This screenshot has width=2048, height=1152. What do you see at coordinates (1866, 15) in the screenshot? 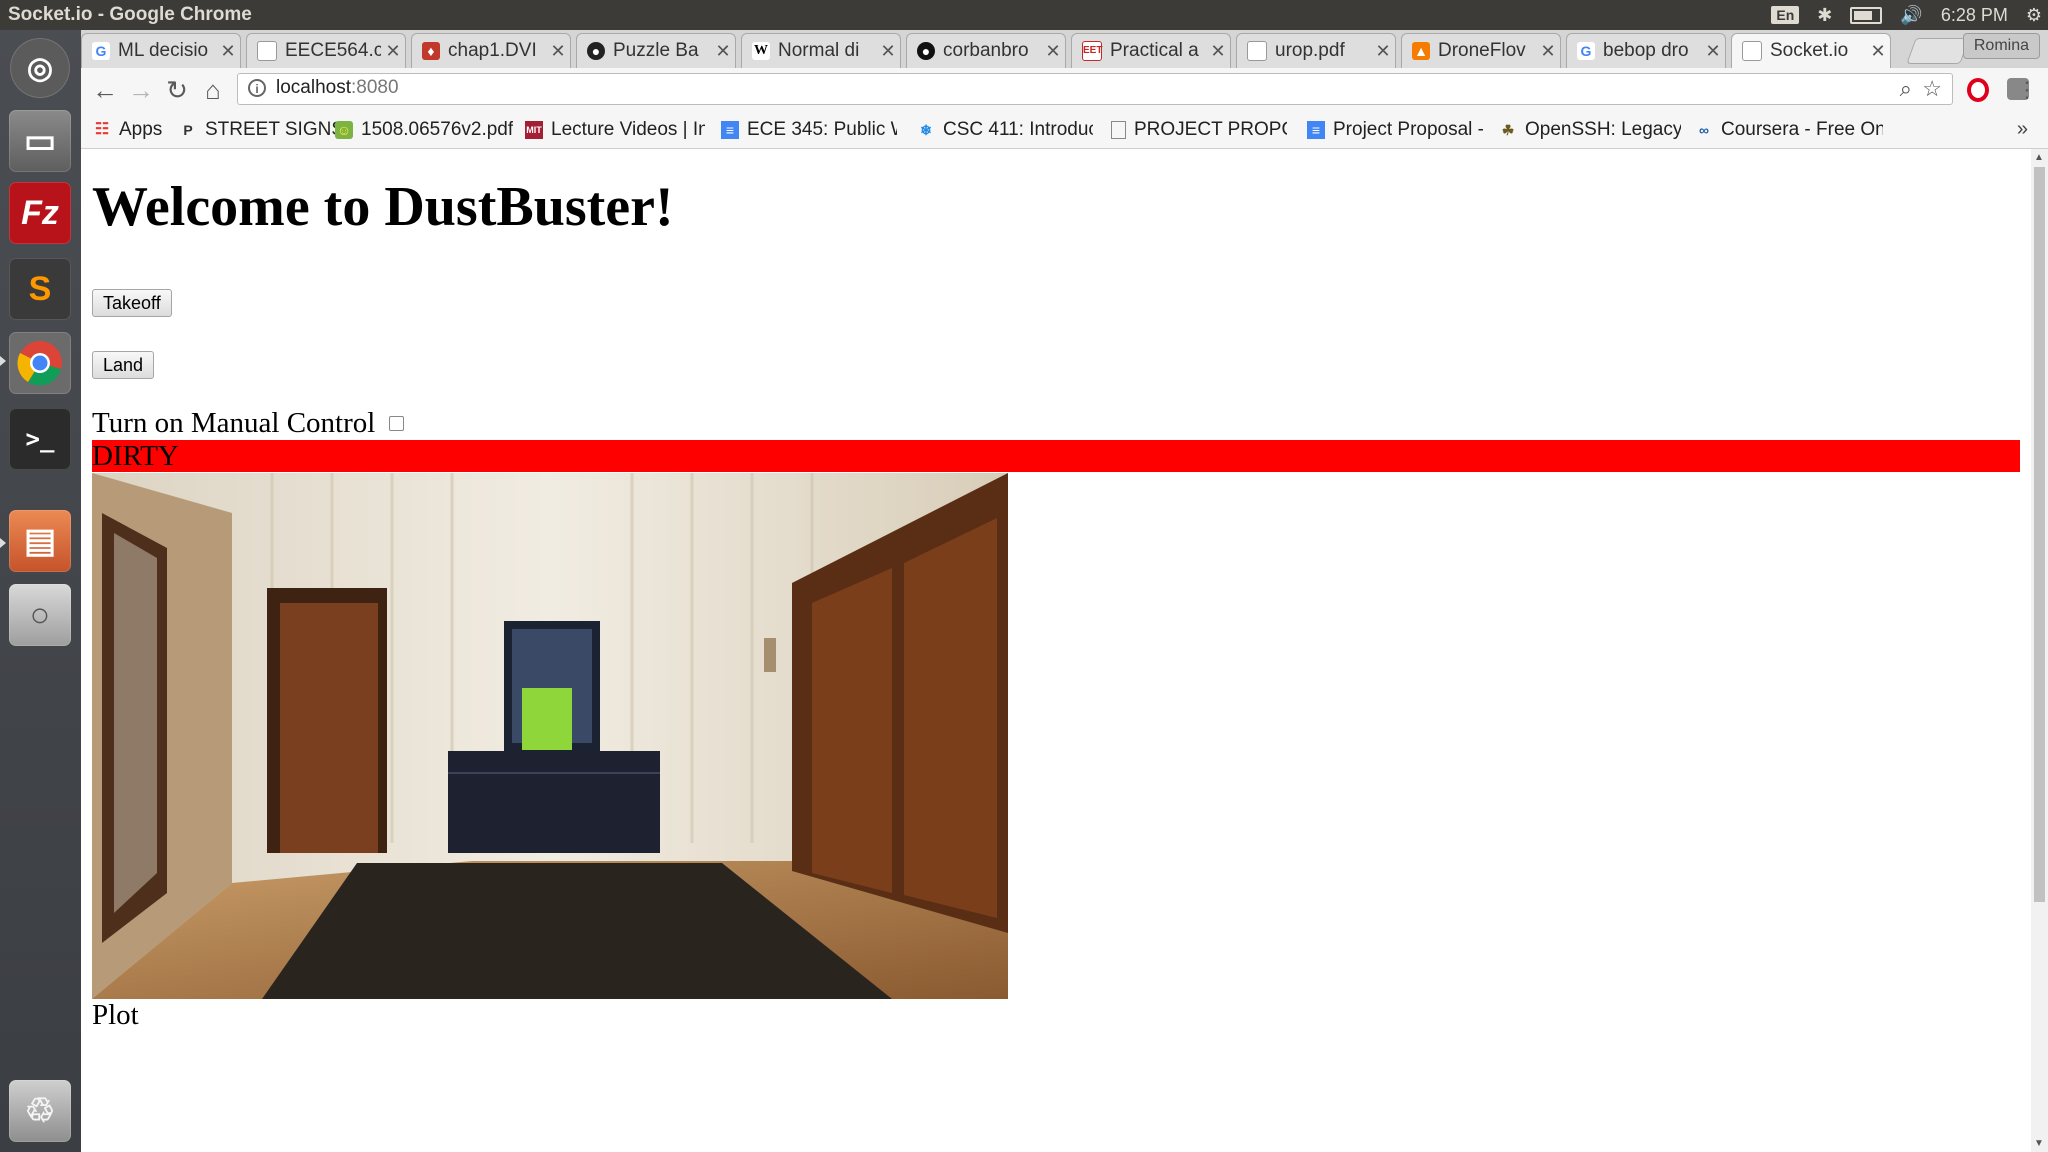
I see `battery-icon` at bounding box center [1866, 15].